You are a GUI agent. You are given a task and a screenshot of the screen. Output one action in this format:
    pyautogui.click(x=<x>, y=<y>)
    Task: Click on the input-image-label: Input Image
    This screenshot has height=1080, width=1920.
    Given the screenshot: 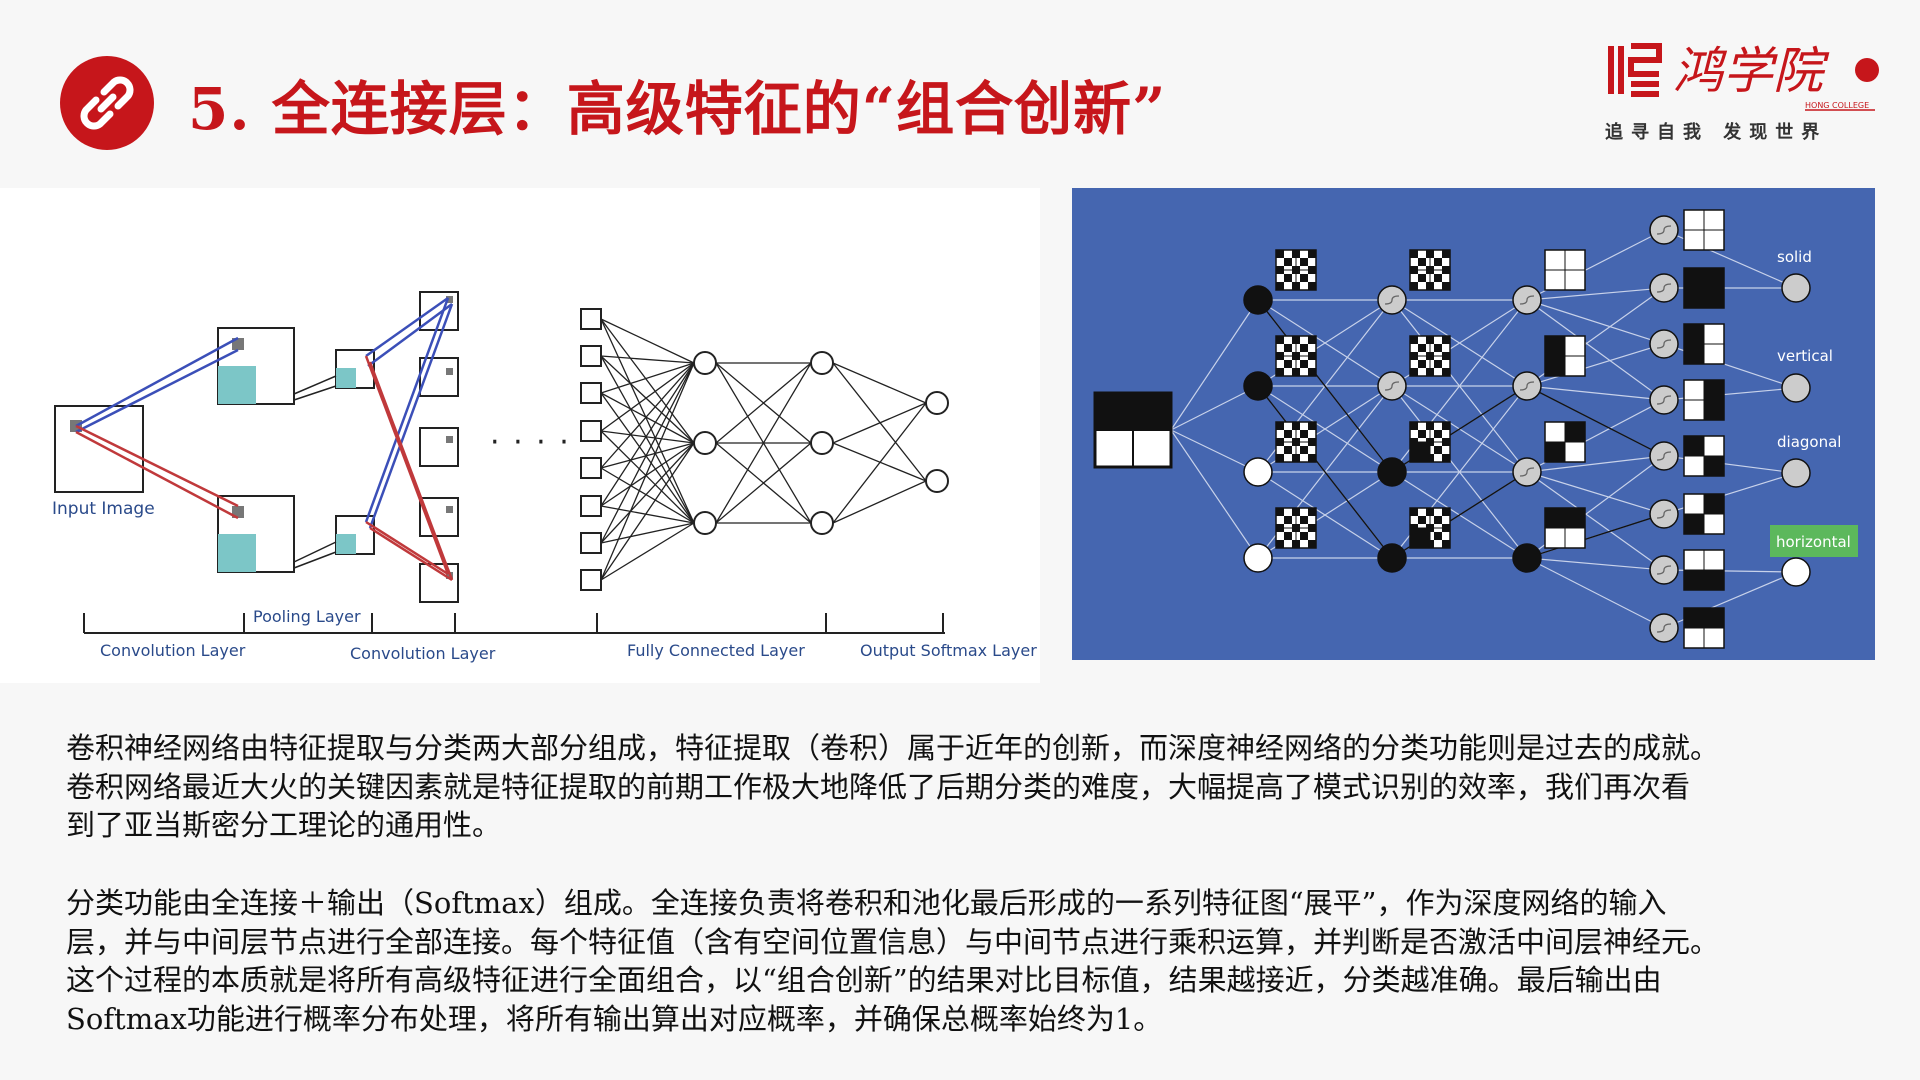 What is the action you would take?
    pyautogui.click(x=103, y=509)
    